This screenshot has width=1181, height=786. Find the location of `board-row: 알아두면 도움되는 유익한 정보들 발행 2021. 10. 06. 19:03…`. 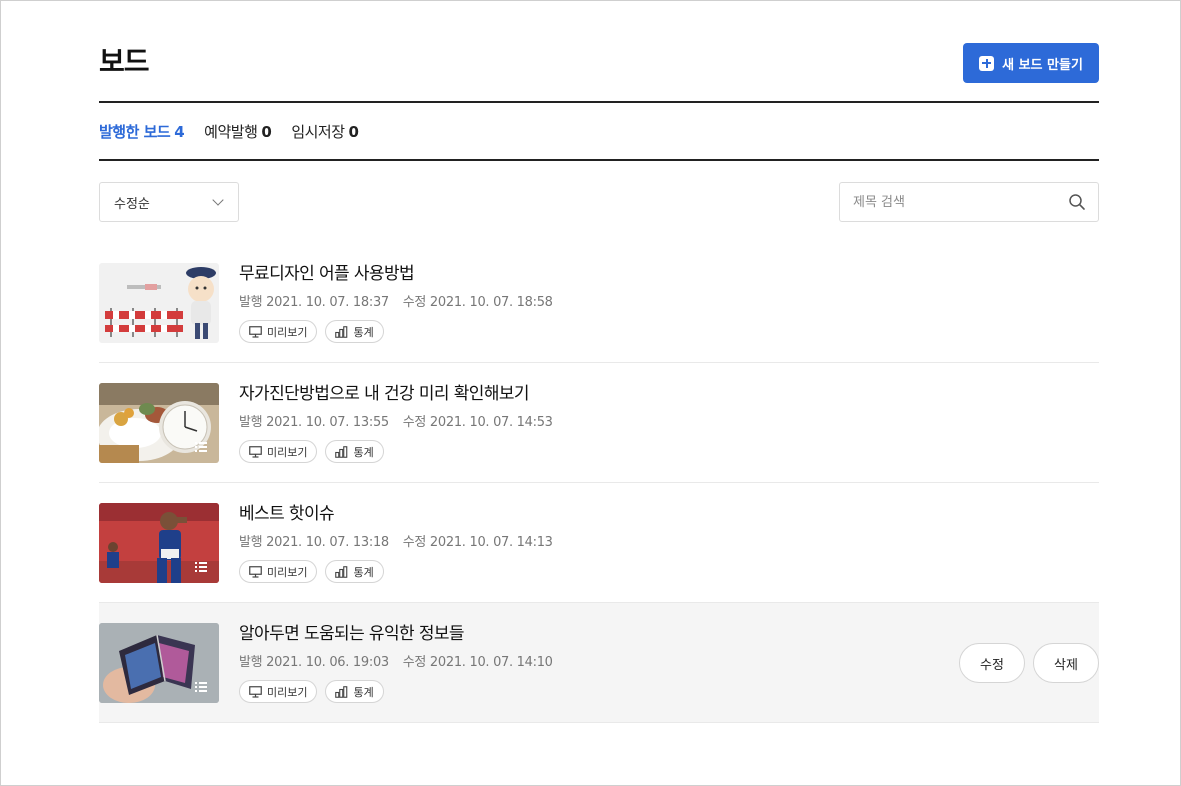

board-row: 알아두면 도움되는 유익한 정보들 발행 2021. 10. 06. 19:03… is located at coordinates (599, 663).